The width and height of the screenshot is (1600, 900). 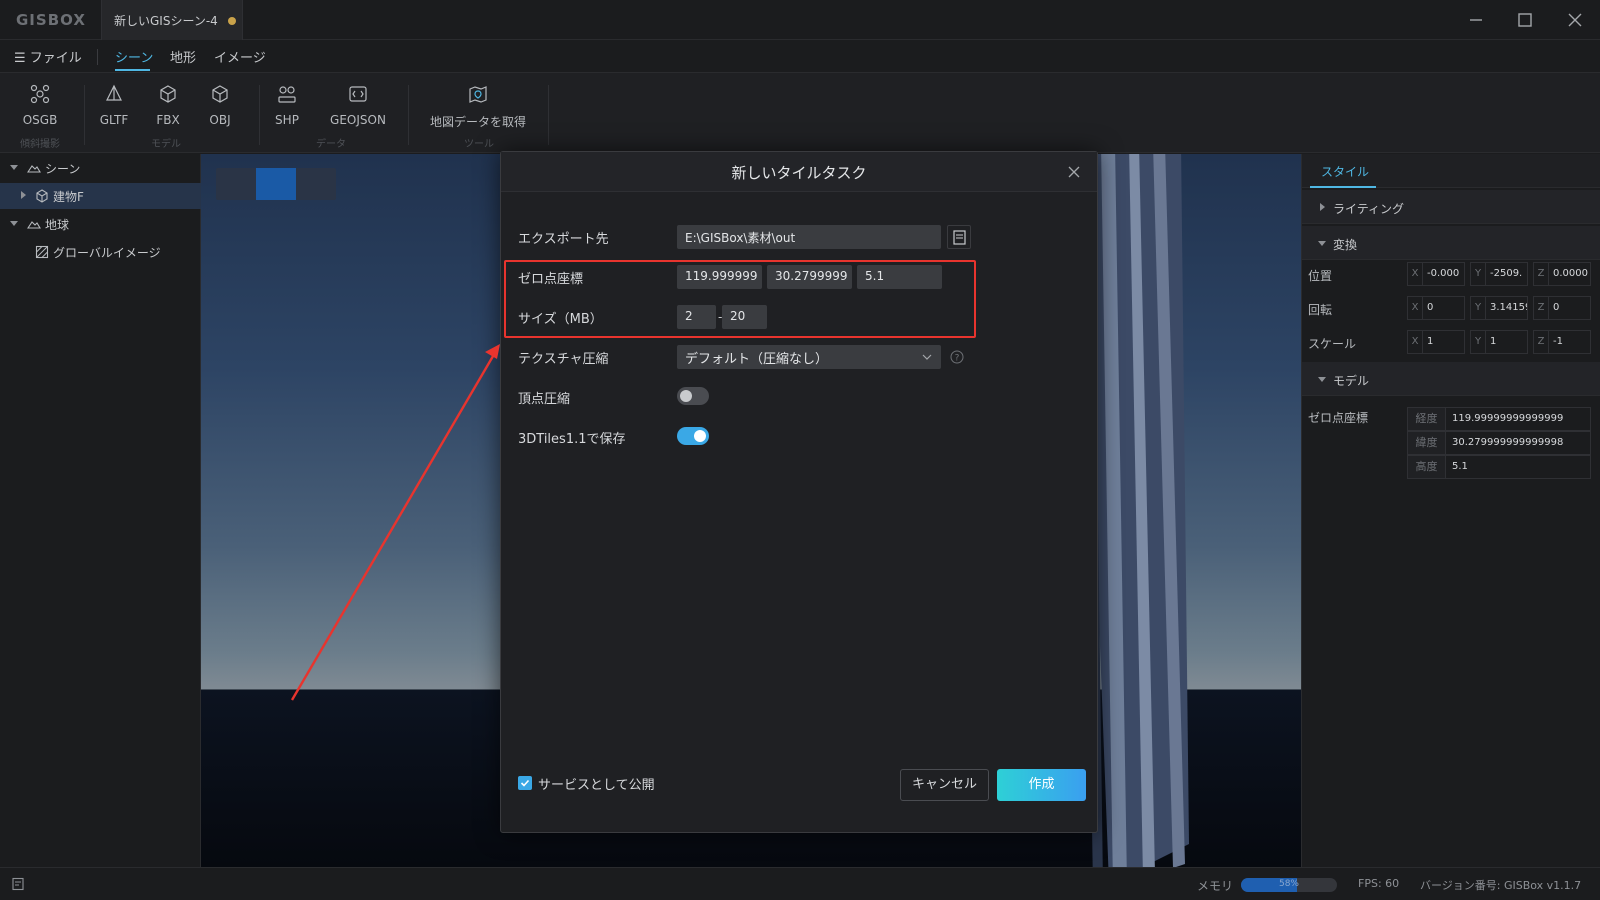 I want to click on active-tab-indicator, so click(x=132, y=70).